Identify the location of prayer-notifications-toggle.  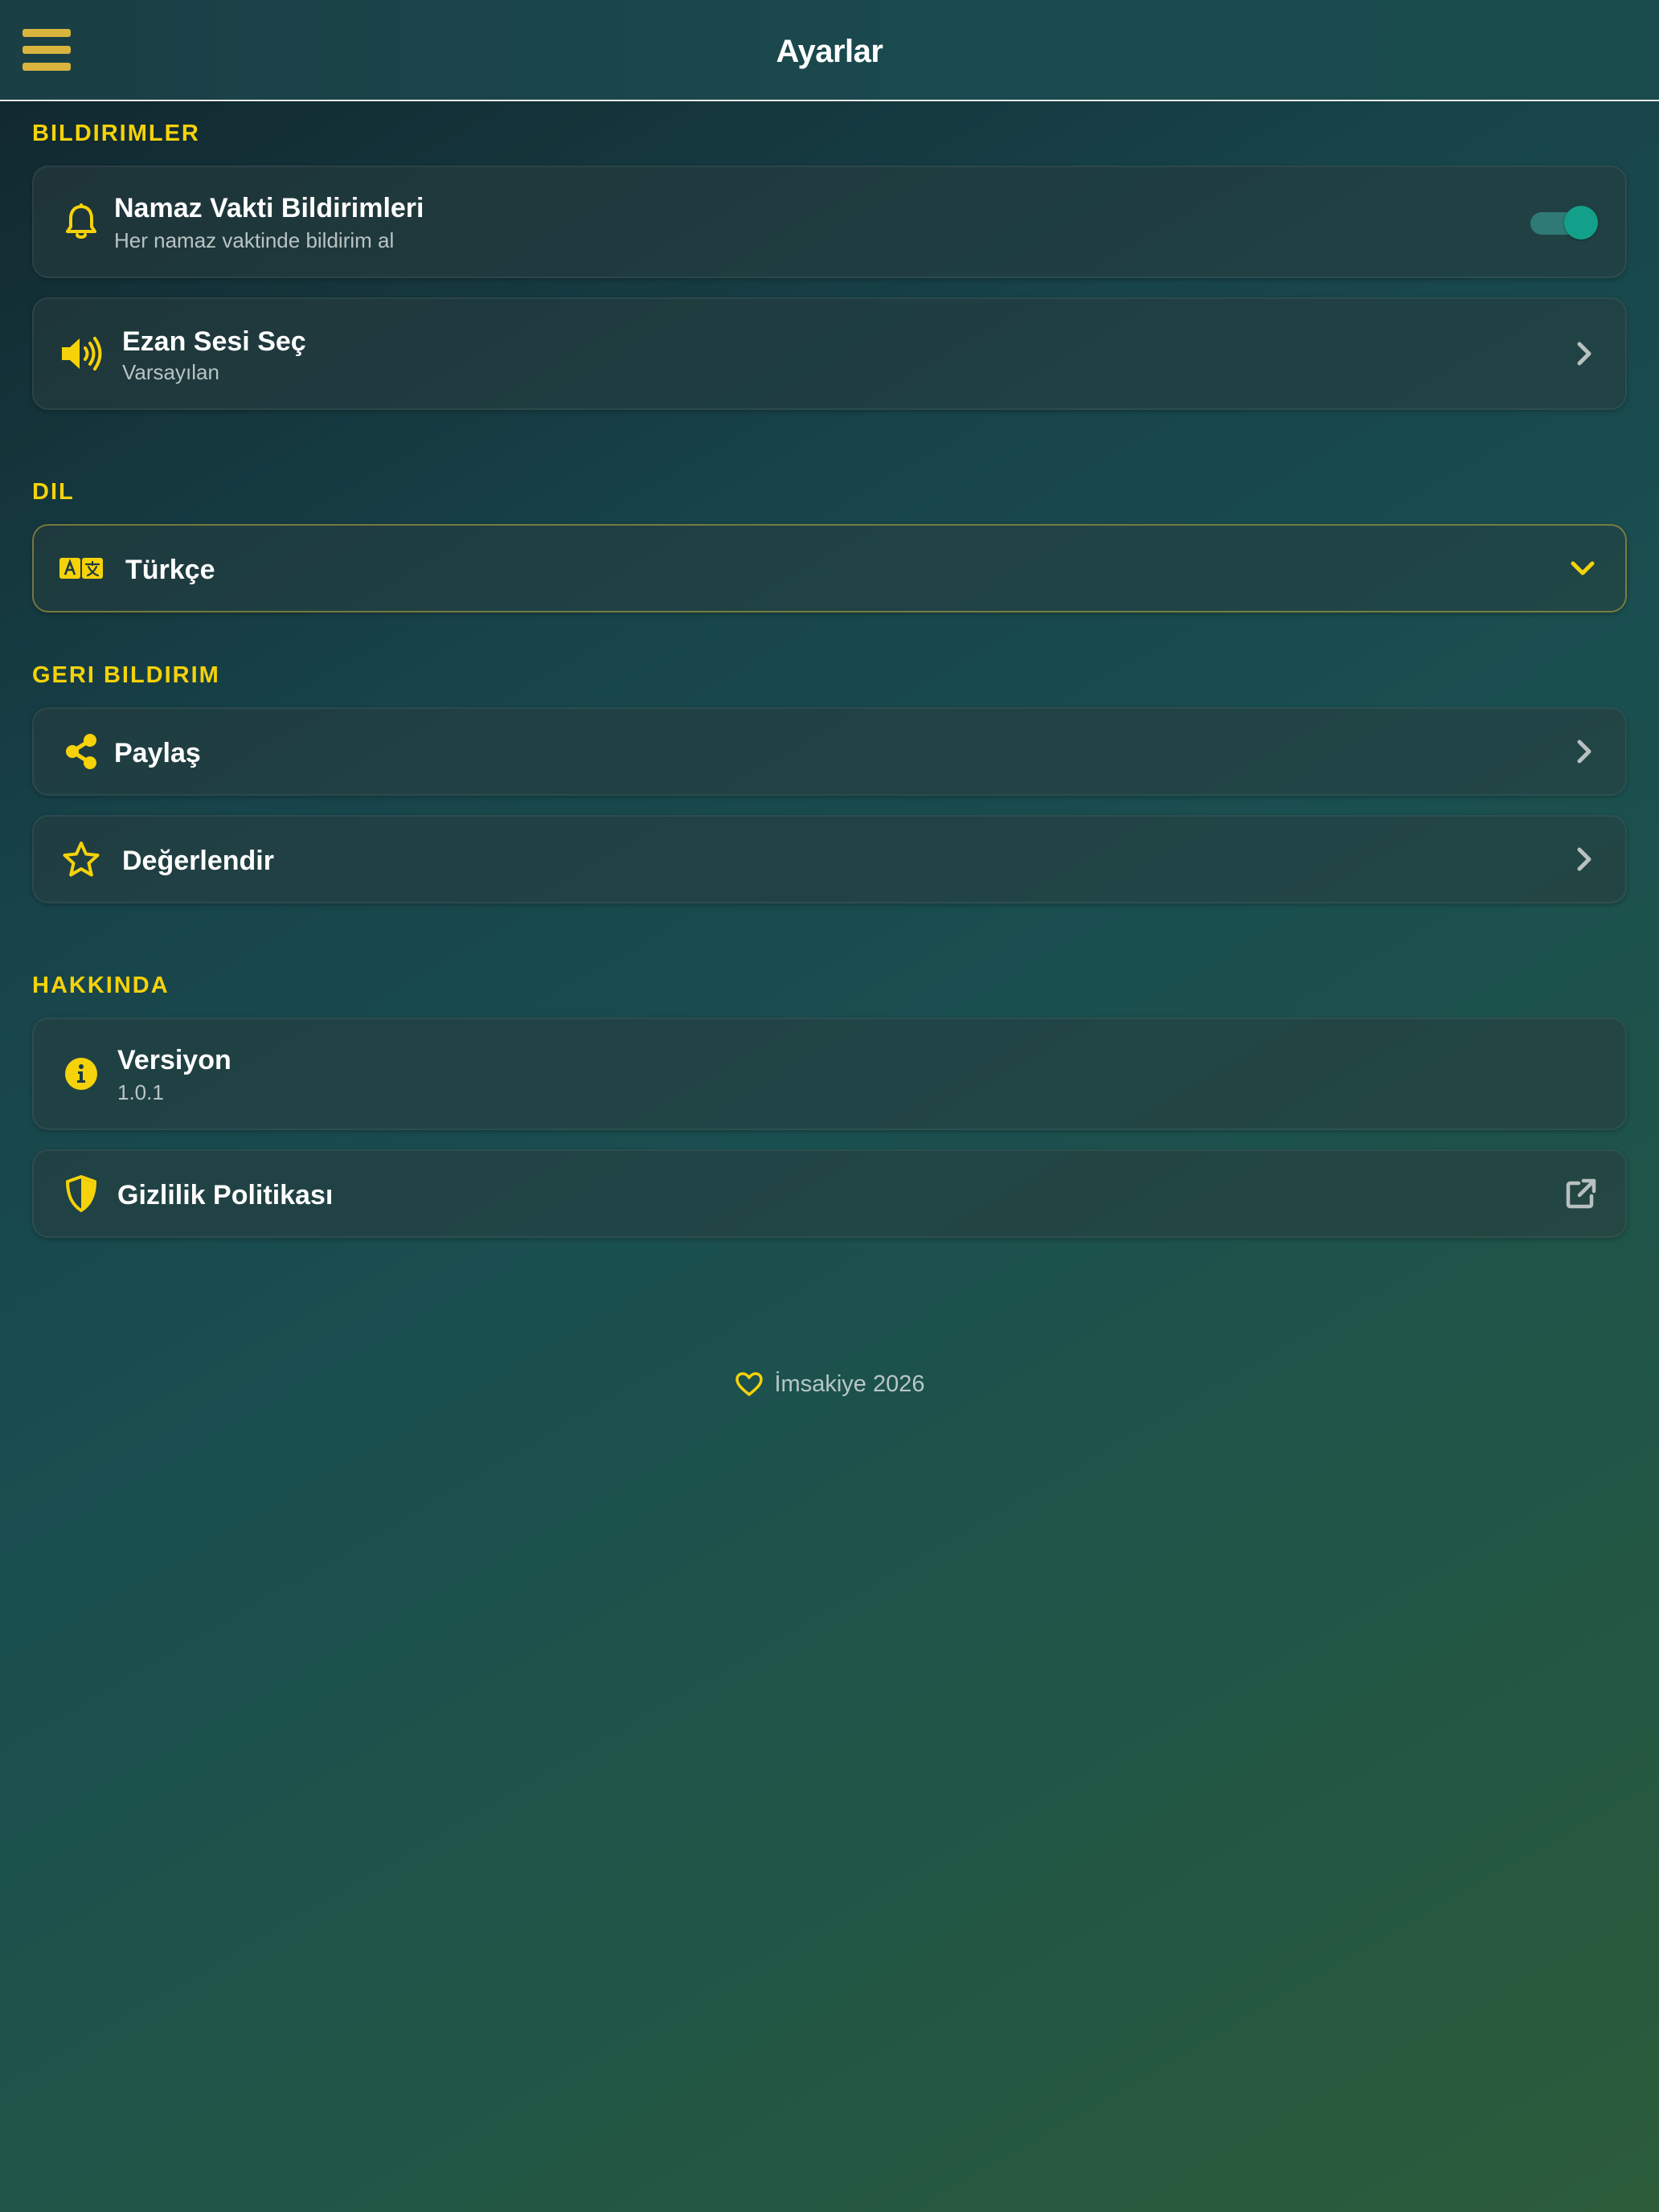
(1564, 222).